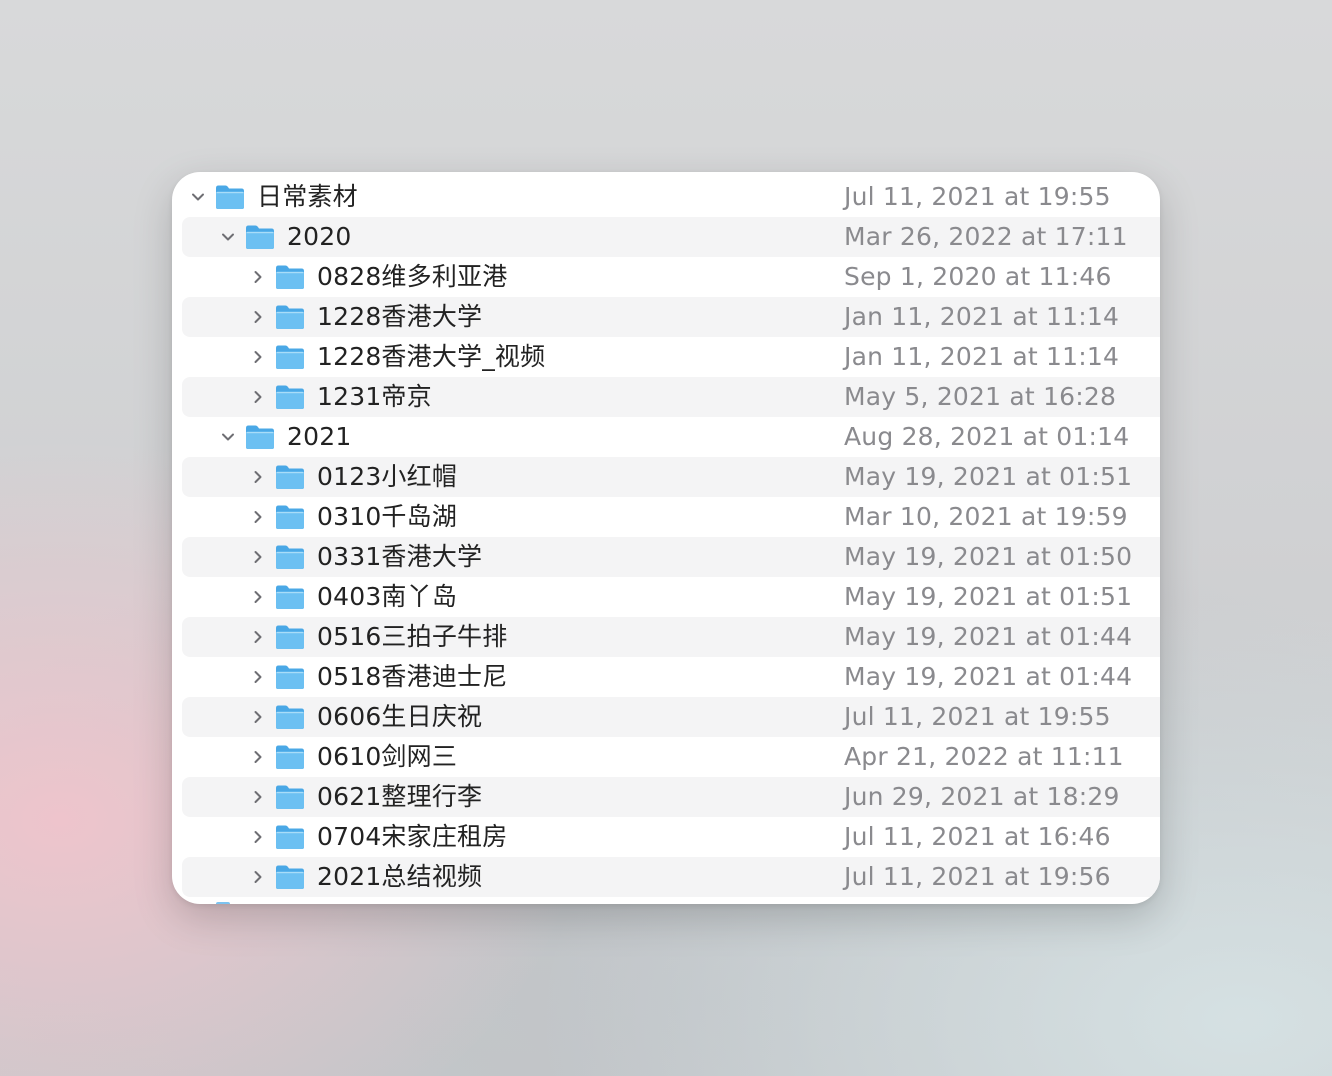 The width and height of the screenshot is (1332, 1076). I want to click on date-modified: Jul 11, 2021 at 16:46, so click(977, 836).